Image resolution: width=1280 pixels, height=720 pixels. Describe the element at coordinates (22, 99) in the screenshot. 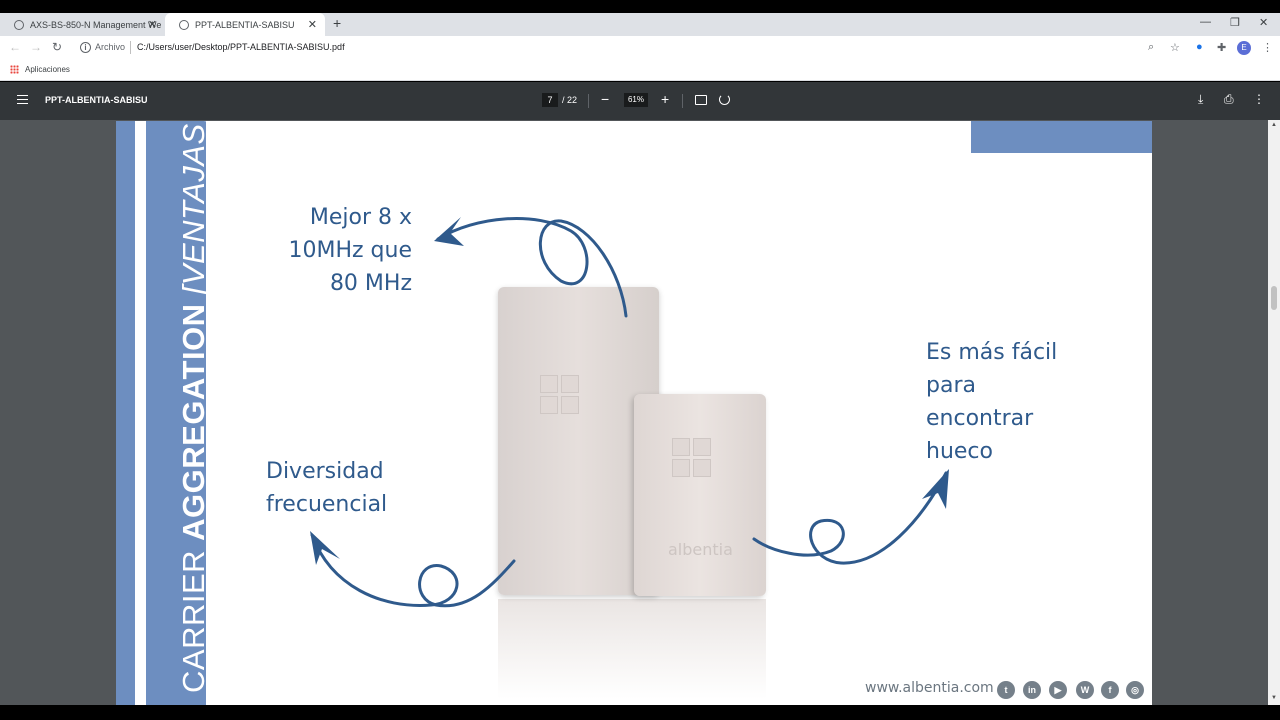

I see `menu-icon` at that location.